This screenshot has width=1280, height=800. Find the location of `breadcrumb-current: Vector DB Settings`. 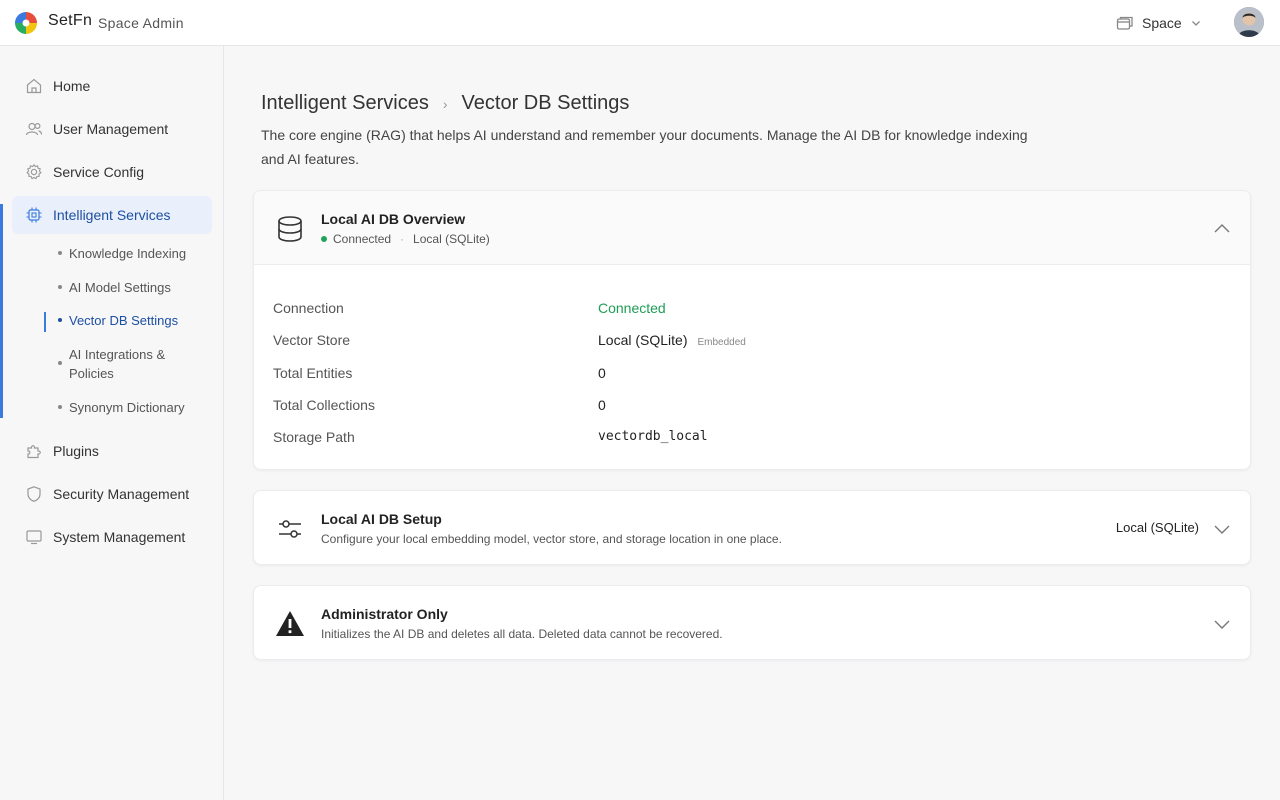

breadcrumb-current: Vector DB Settings is located at coordinates (545, 103).